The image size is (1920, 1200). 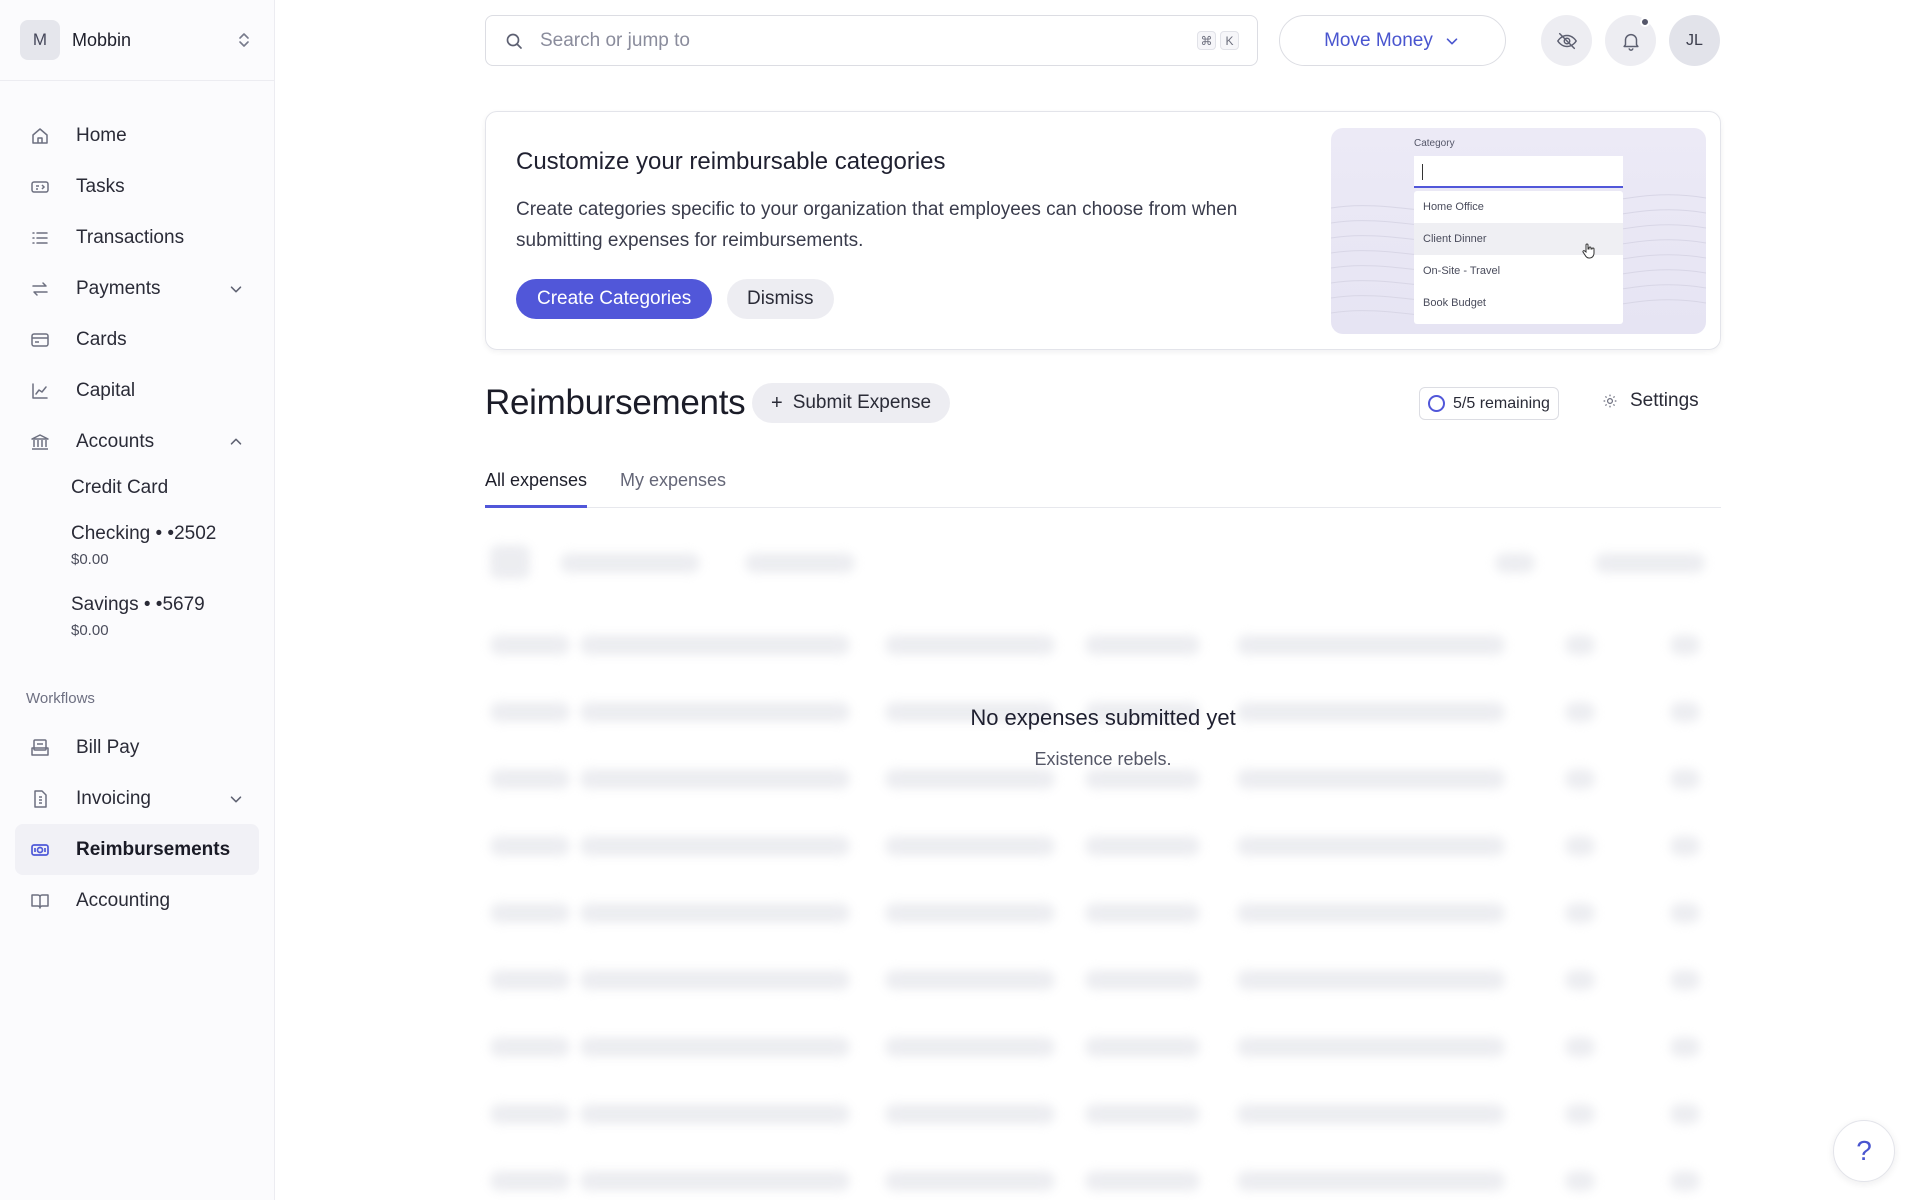 I want to click on nav-item-savings: Savings • •5679 $0.00, so click(x=172, y=616).